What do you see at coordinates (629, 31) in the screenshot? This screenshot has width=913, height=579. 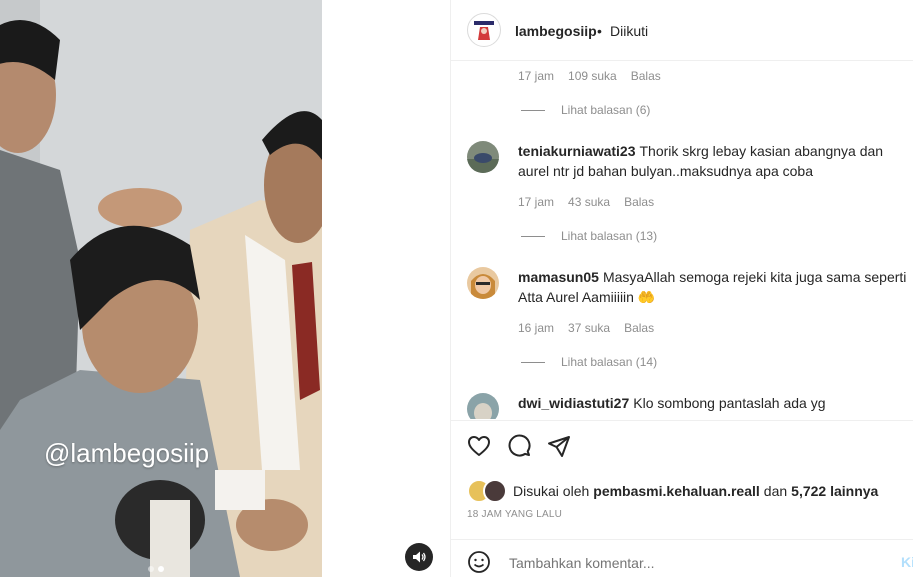 I see `follow-status-button: Diikuti` at bounding box center [629, 31].